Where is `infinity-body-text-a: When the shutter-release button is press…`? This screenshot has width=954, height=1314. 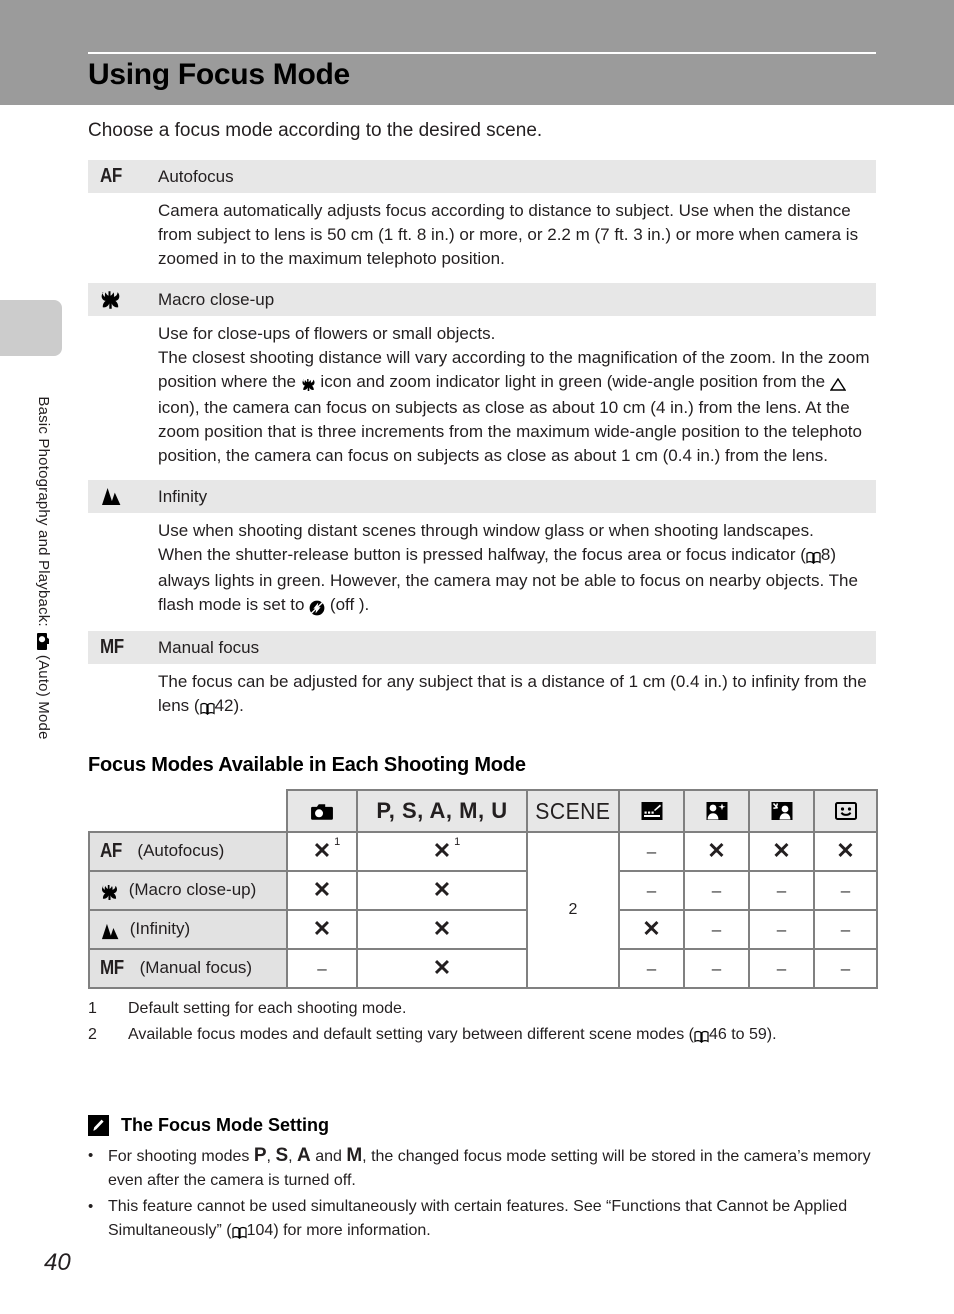 infinity-body-text-a: When the shutter-release button is press… is located at coordinates (482, 554).